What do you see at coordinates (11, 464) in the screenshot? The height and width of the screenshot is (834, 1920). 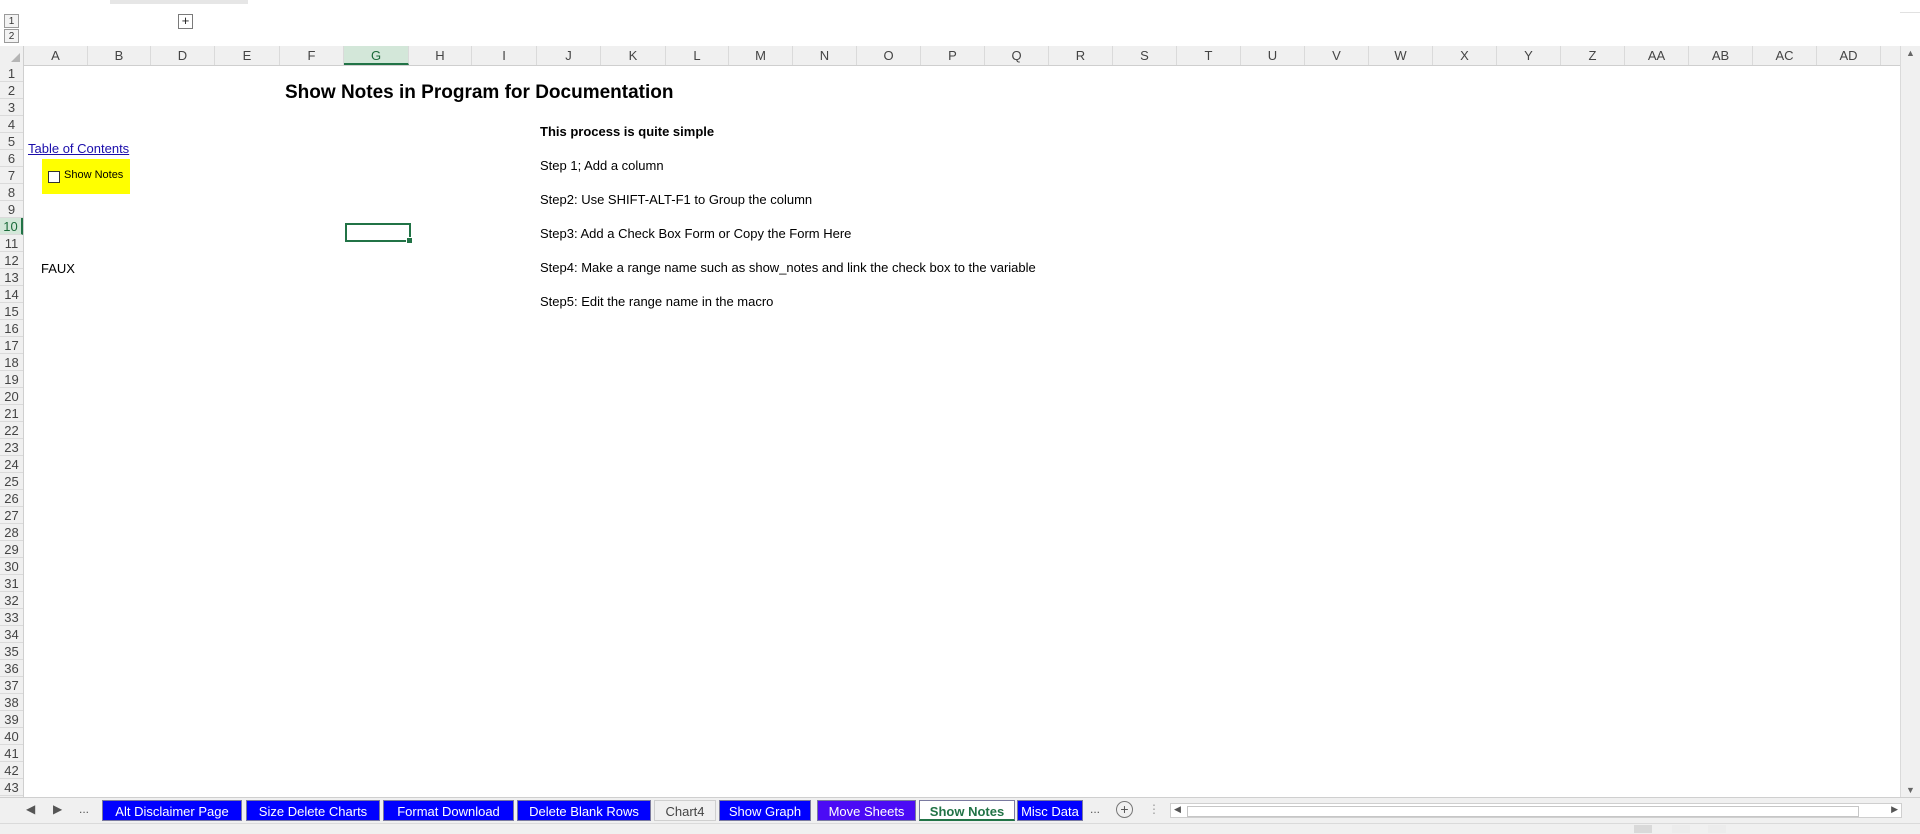 I see `row-header-24: 24` at bounding box center [11, 464].